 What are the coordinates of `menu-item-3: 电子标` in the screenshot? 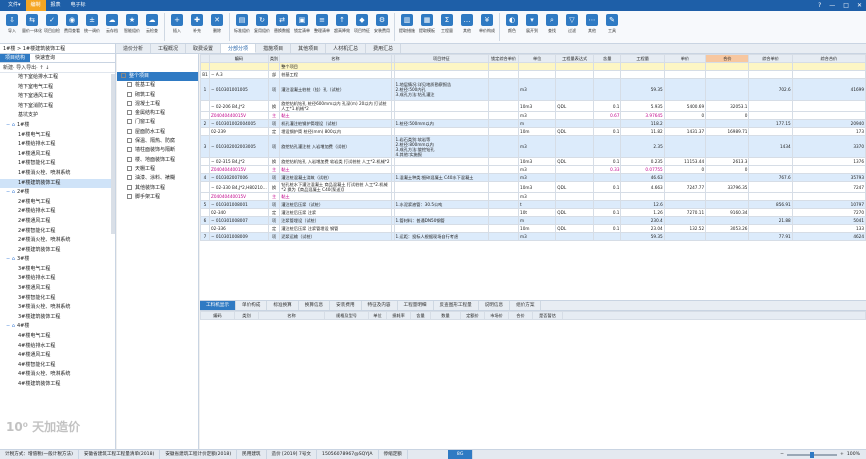 It's located at (78, 5).